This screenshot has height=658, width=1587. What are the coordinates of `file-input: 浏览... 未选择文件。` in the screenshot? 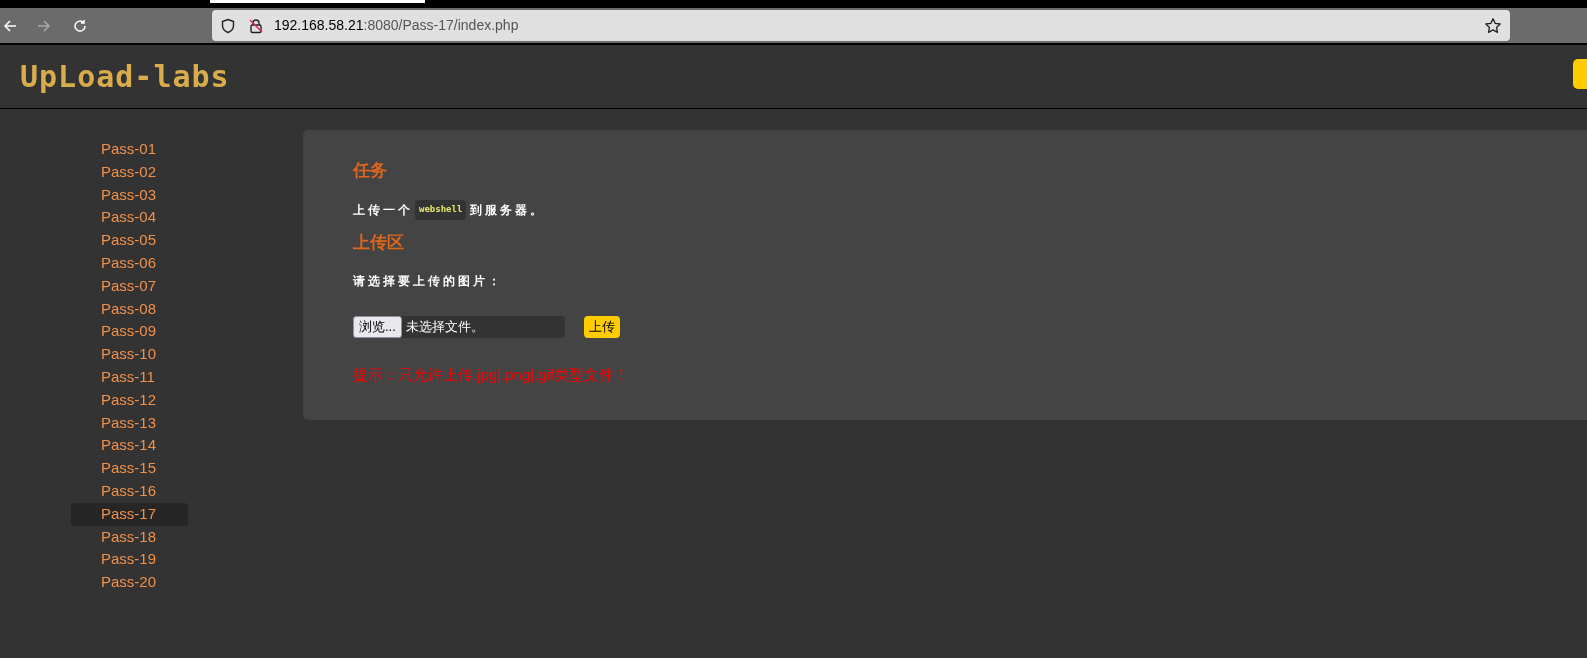 It's located at (459, 326).